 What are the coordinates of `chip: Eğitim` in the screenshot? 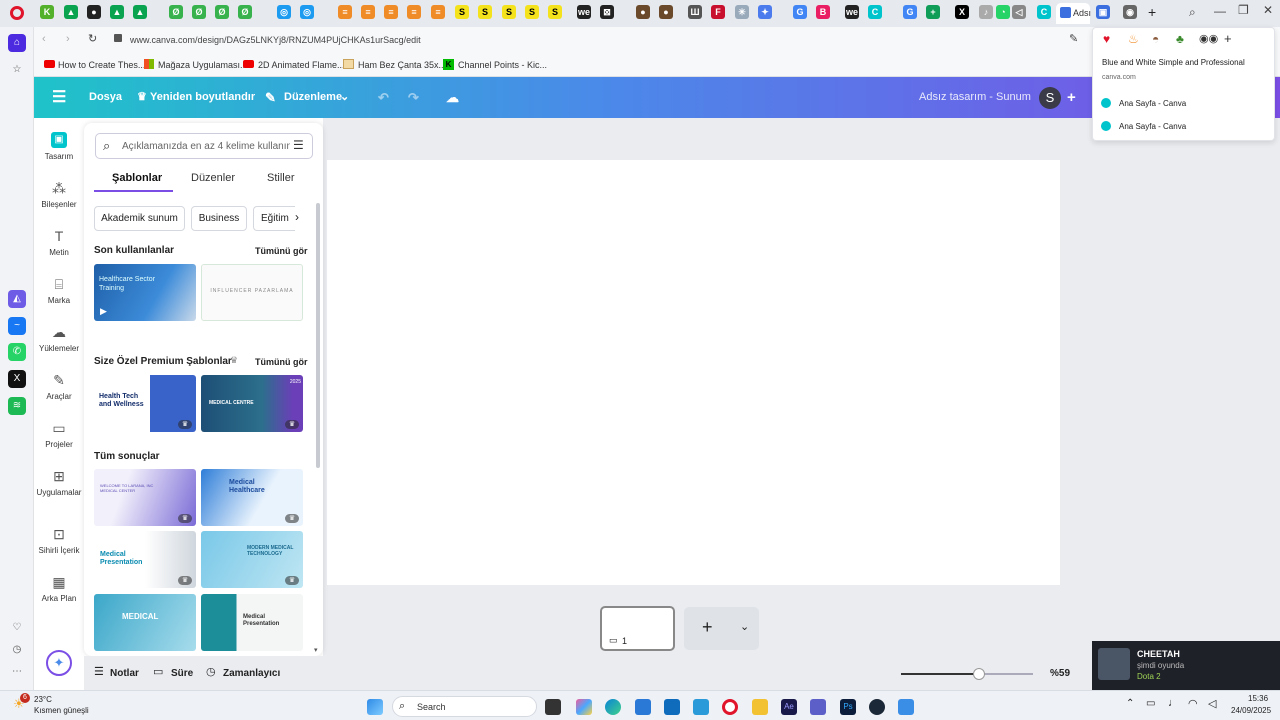 It's located at (274, 218).